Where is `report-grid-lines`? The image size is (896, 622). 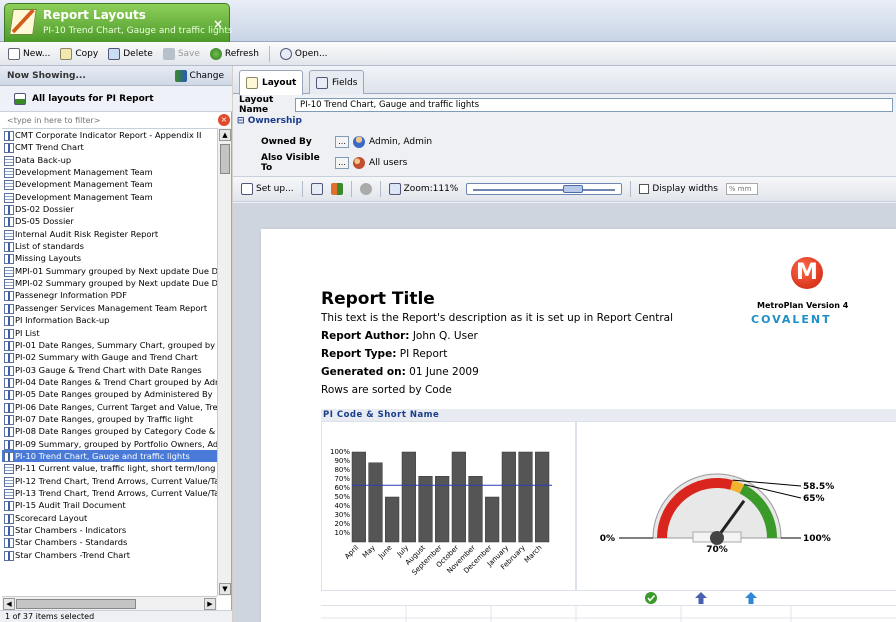 report-grid-lines is located at coordinates (608, 614).